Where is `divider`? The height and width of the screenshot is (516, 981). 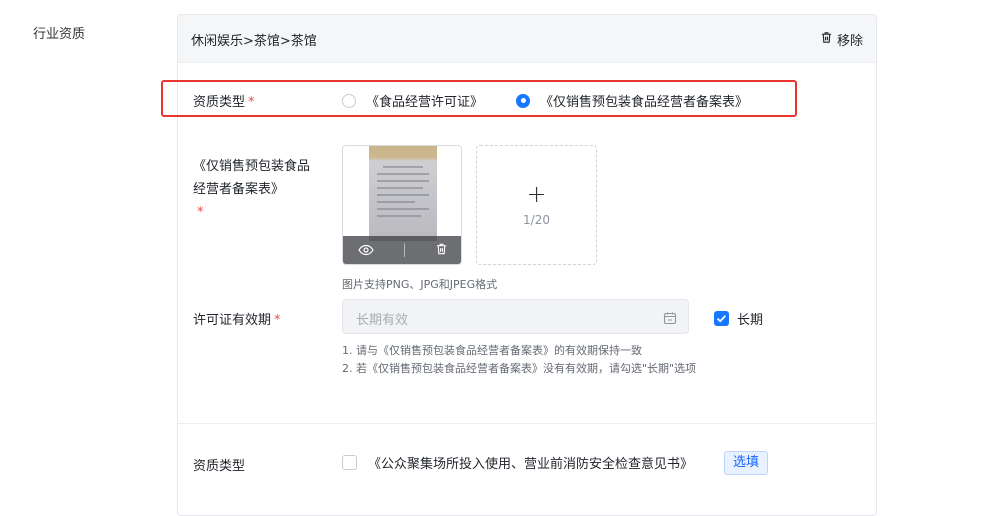 divider is located at coordinates (404, 250).